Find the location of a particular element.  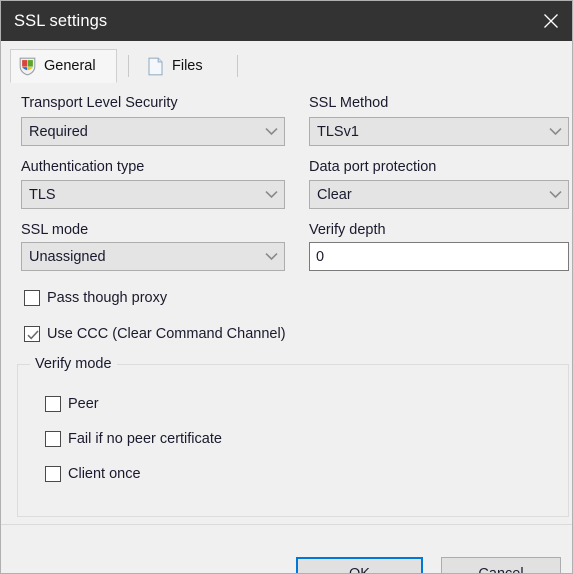

close-icon is located at coordinates (551, 21).